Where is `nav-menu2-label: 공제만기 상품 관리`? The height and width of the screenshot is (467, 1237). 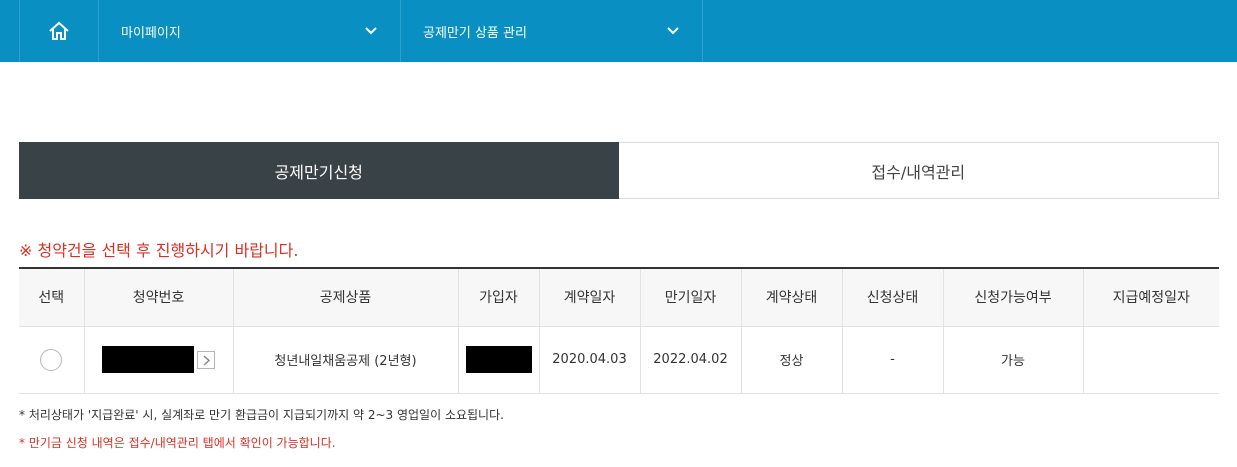 nav-menu2-label: 공제만기 상품 관리 is located at coordinates (475, 33).